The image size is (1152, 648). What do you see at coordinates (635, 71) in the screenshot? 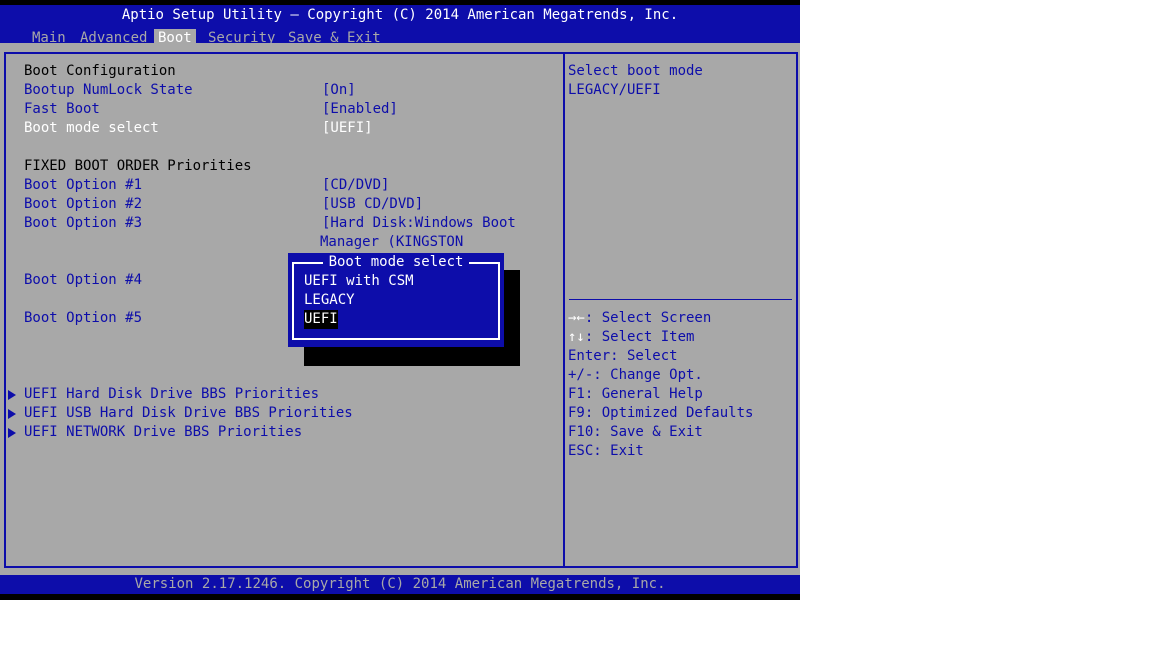
I see `help-description: Select boot mode` at bounding box center [635, 71].